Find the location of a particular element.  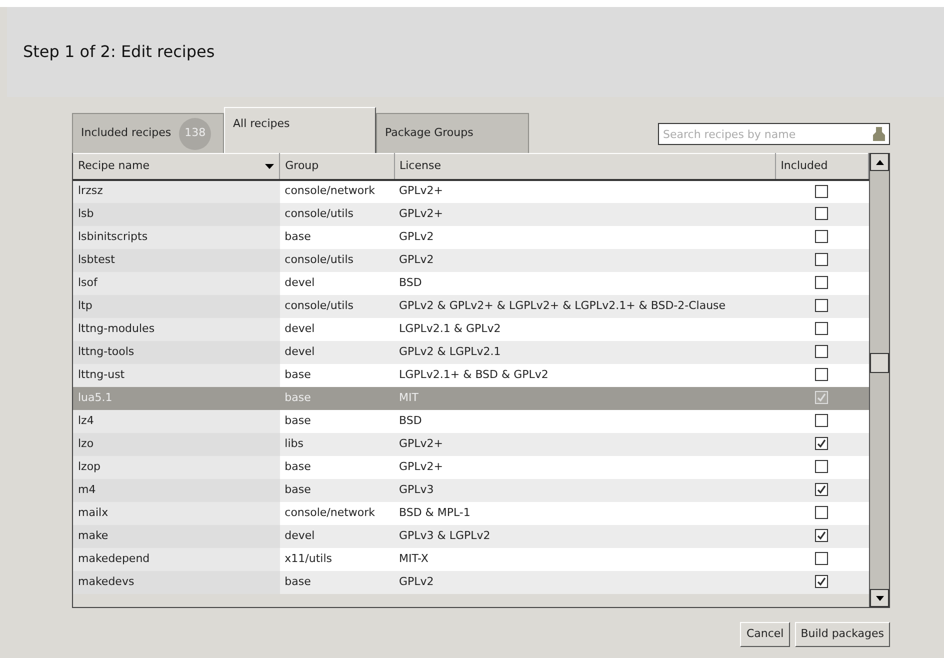

scrollbar is located at coordinates (879, 380).